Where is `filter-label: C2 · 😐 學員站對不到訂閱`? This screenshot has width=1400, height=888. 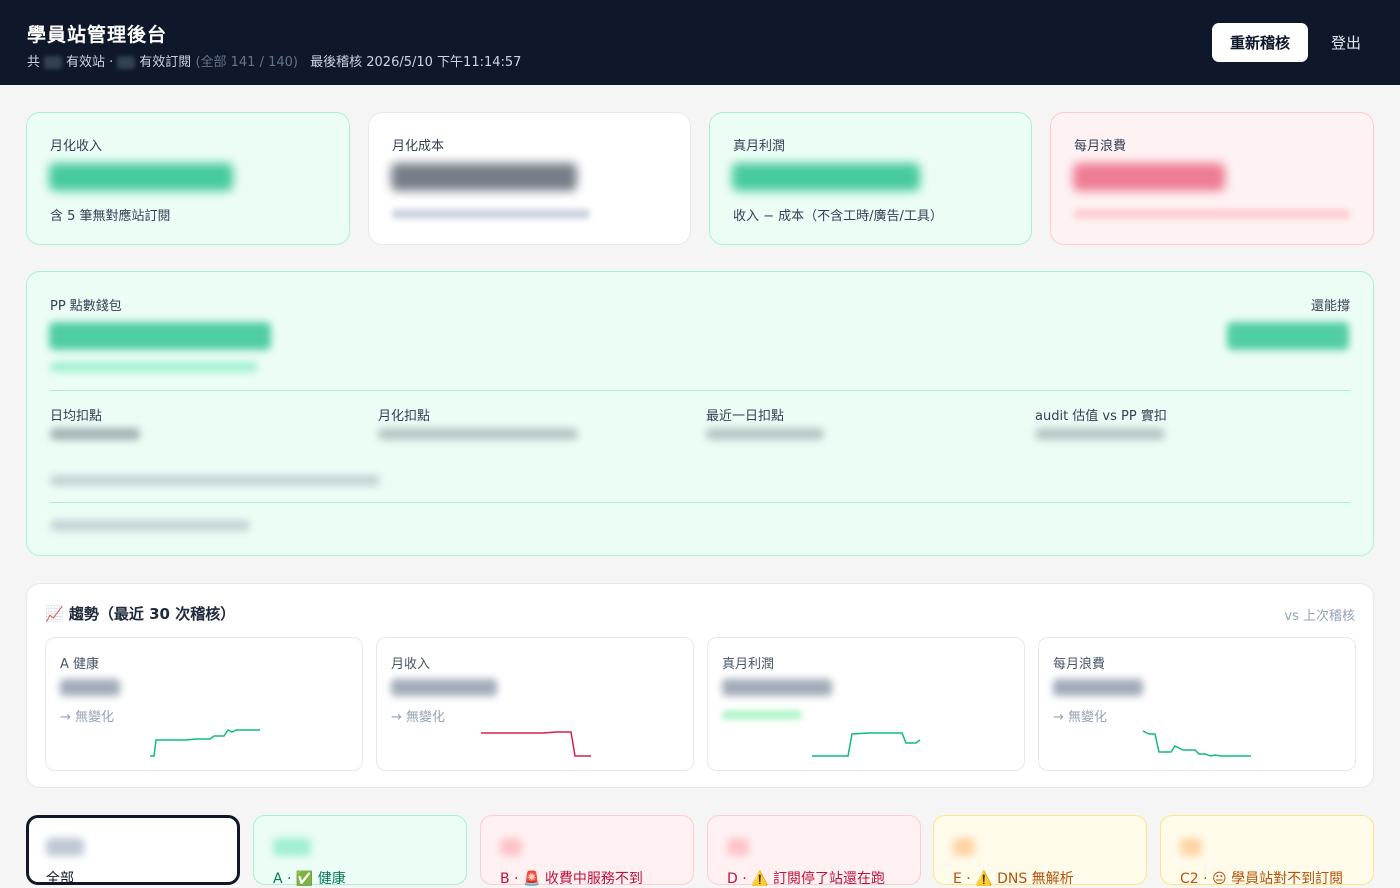
filter-label: C2 · 😐 學員站對不到訂閱 is located at coordinates (1262, 879).